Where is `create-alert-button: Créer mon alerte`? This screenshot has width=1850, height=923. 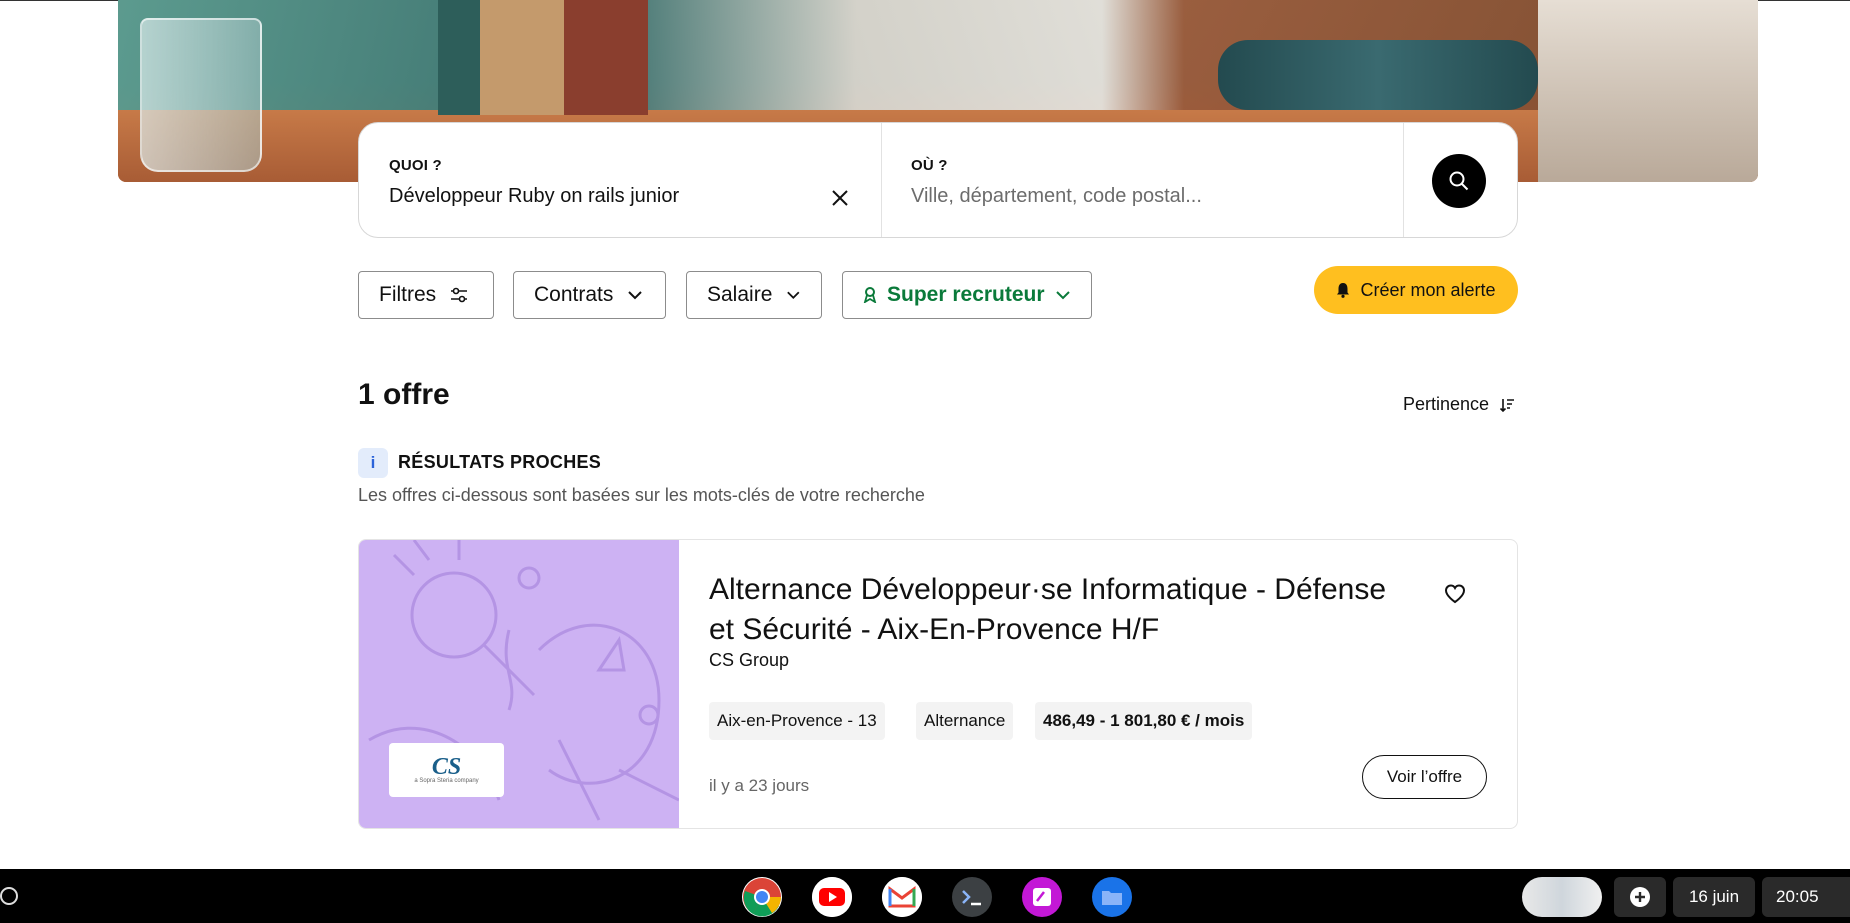
create-alert-button: Créer mon alerte is located at coordinates (1416, 290).